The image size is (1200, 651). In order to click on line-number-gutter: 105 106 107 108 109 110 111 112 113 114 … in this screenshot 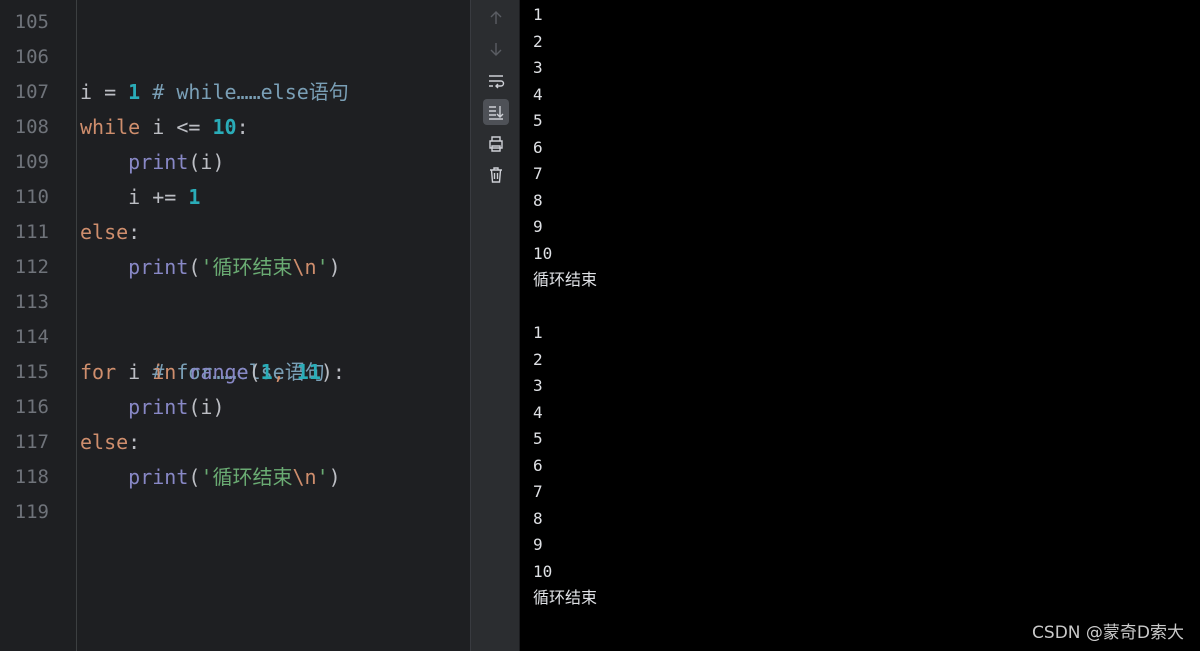, I will do `click(38, 325)`.